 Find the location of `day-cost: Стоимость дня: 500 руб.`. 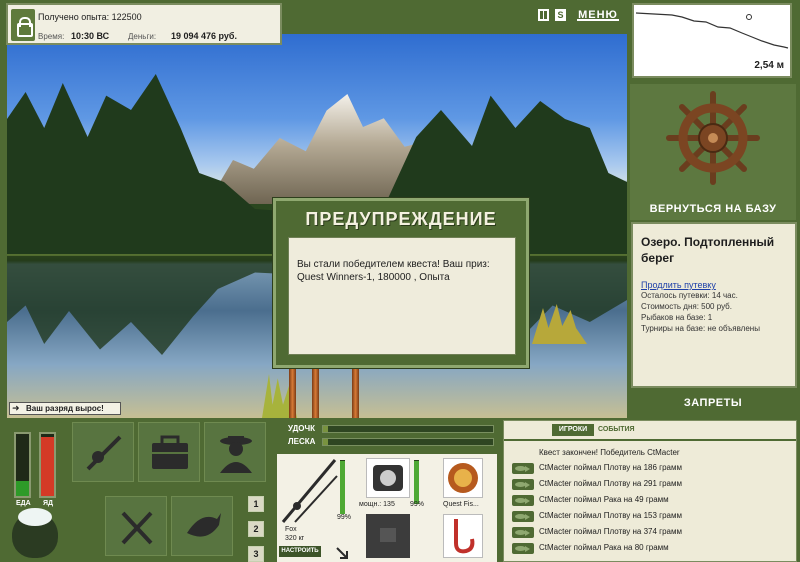

day-cost: Стоимость дня: 500 руб. is located at coordinates (686, 306).